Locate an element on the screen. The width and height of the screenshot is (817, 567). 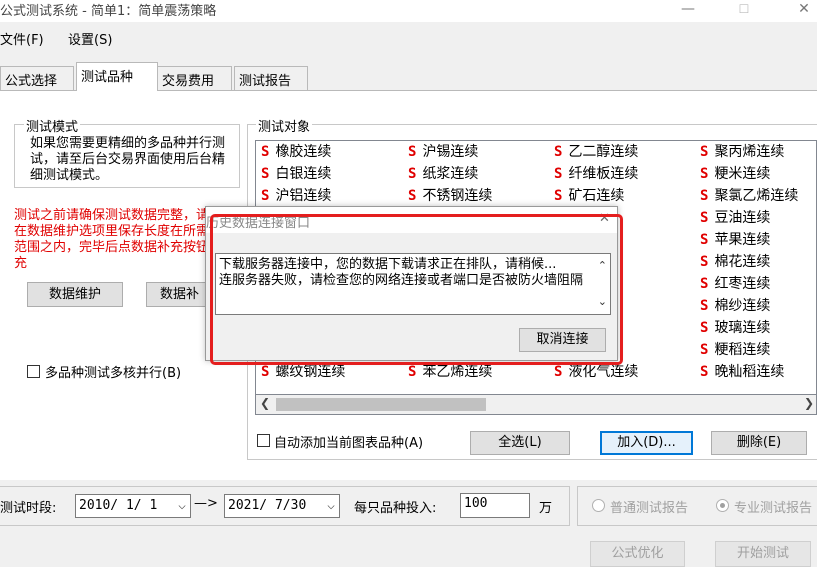
instrument-name: 晚籼稻连续 is located at coordinates (749, 372).